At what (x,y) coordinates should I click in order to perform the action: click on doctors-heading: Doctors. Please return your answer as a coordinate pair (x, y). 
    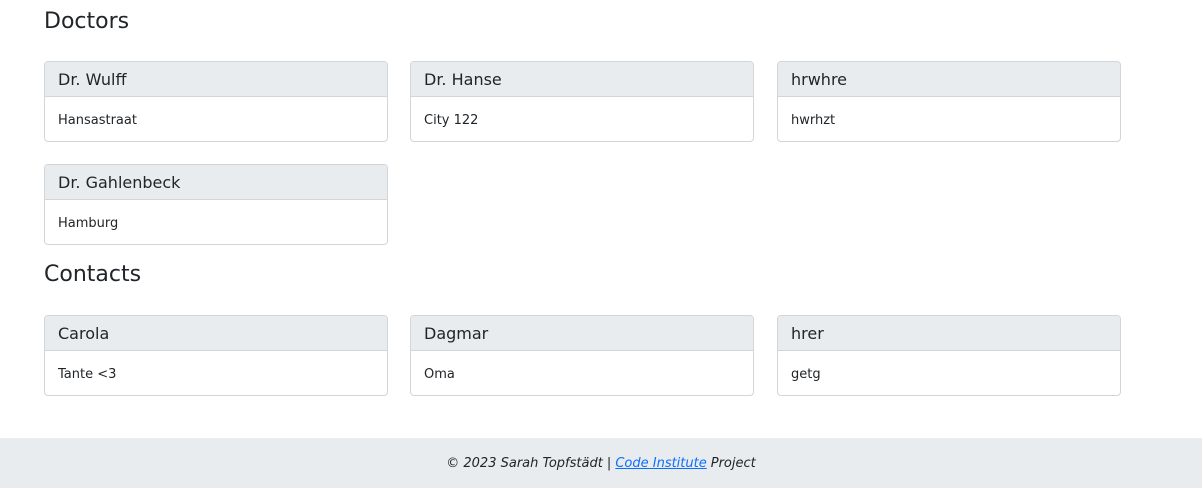
    Looking at the image, I should click on (87, 21).